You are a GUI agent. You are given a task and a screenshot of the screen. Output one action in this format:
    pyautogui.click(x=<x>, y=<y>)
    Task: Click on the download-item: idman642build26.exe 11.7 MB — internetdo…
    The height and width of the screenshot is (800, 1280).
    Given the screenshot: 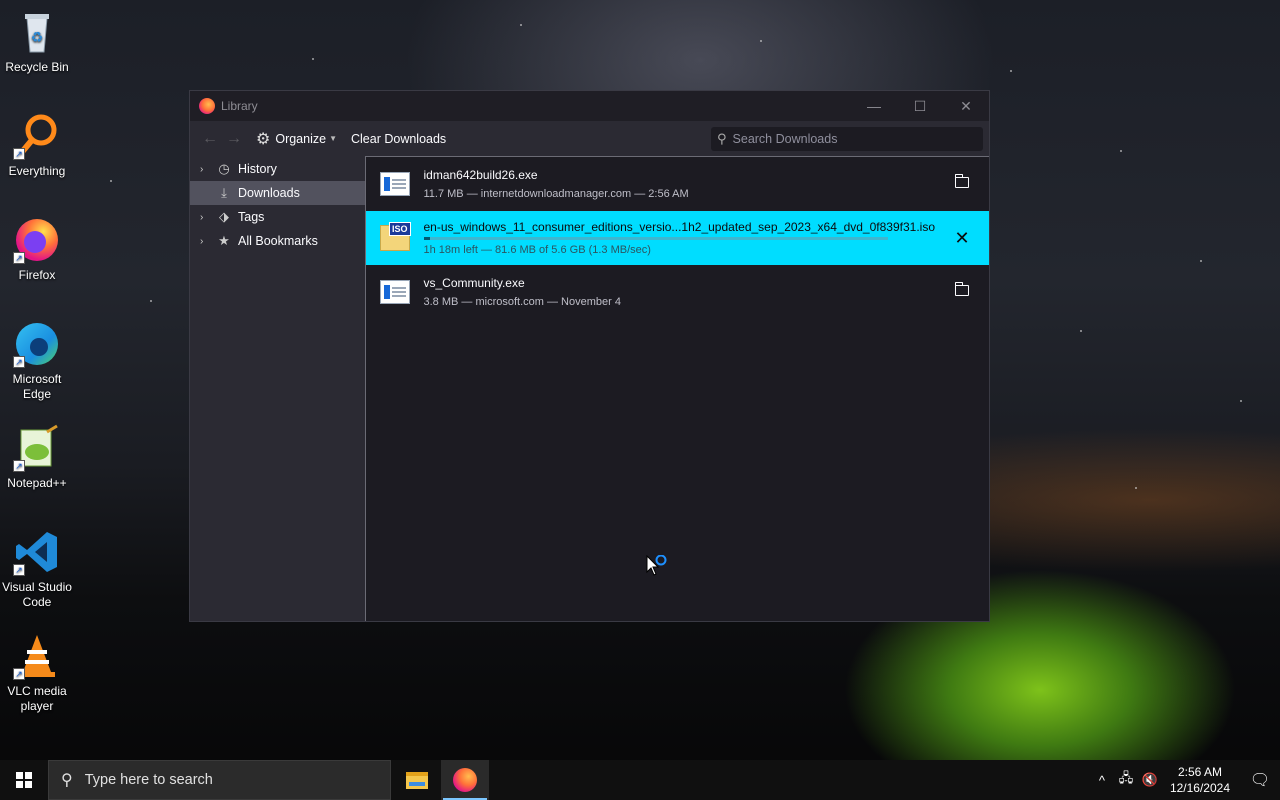 What is the action you would take?
    pyautogui.click(x=678, y=184)
    